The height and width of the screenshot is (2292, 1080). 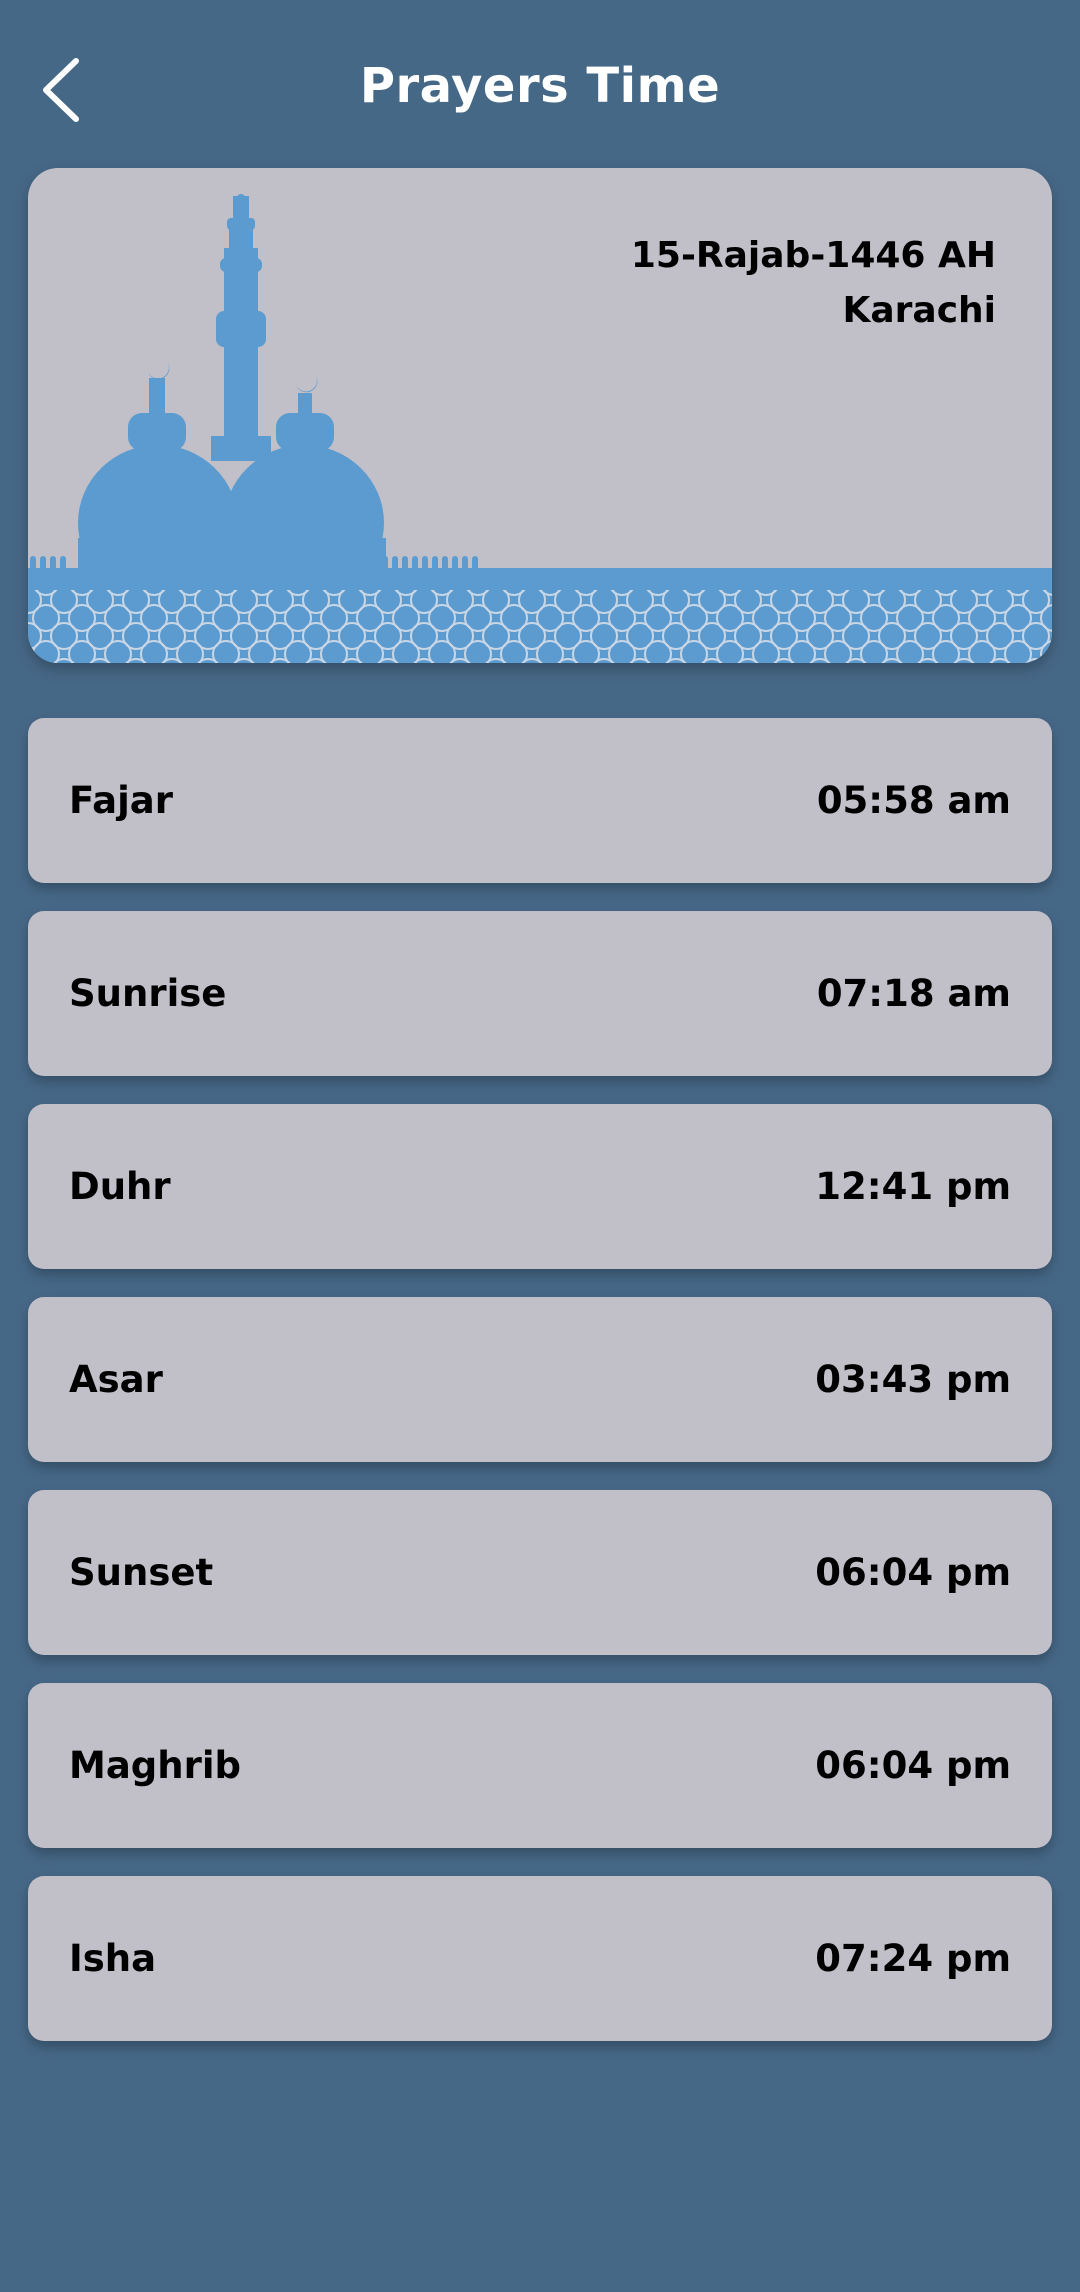 I want to click on prayer-time: 07:24 pm, so click(x=913, y=1958).